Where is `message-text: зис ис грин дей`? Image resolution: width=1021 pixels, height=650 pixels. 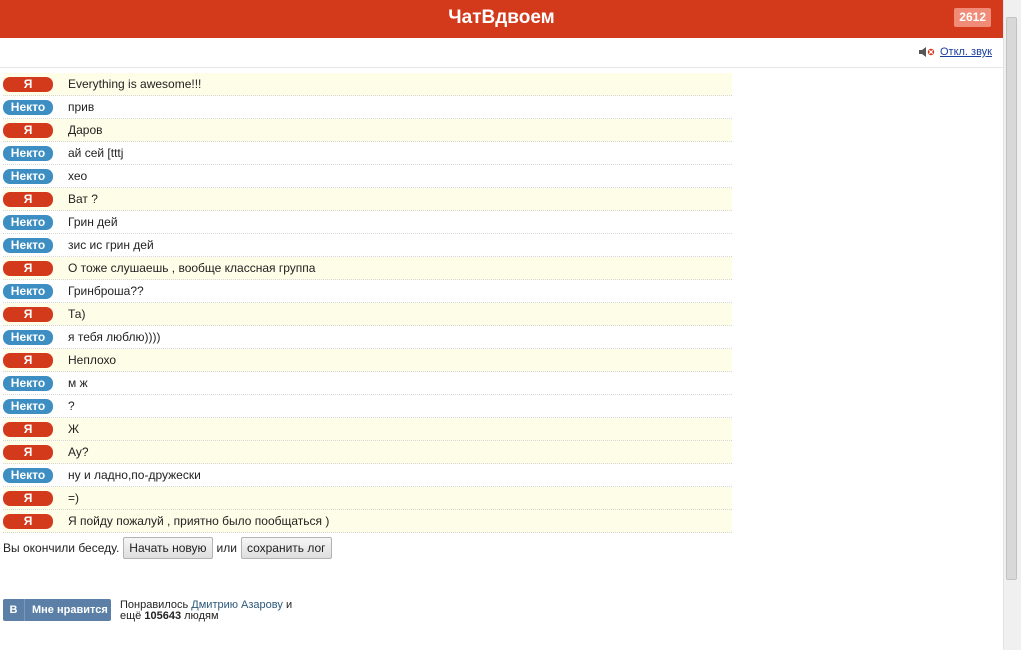
message-text: зис ис грин дей is located at coordinates (111, 245).